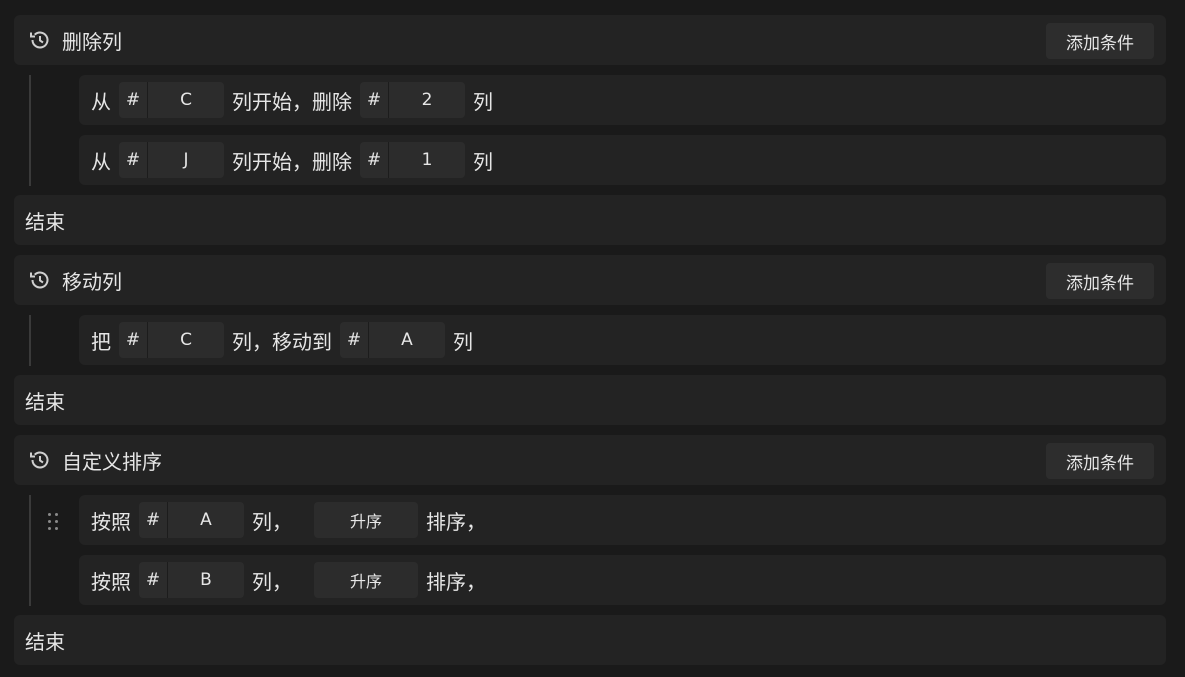 The image size is (1185, 677). Describe the element at coordinates (186, 100) in the screenshot. I see `start-column-value: C` at that location.